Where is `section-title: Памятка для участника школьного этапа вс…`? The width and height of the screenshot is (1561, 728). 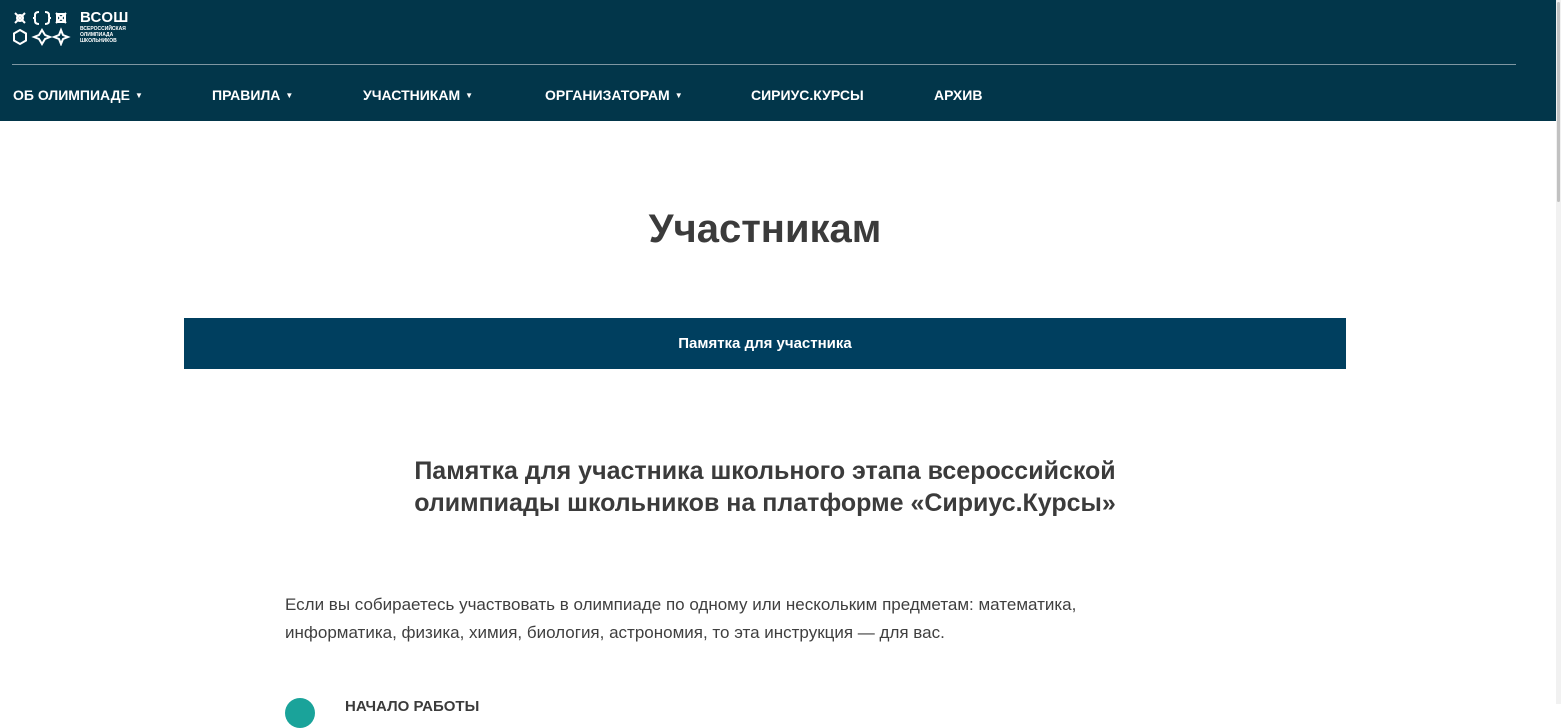
section-title: Памятка для участника школьного этапа вс… is located at coordinates (765, 487).